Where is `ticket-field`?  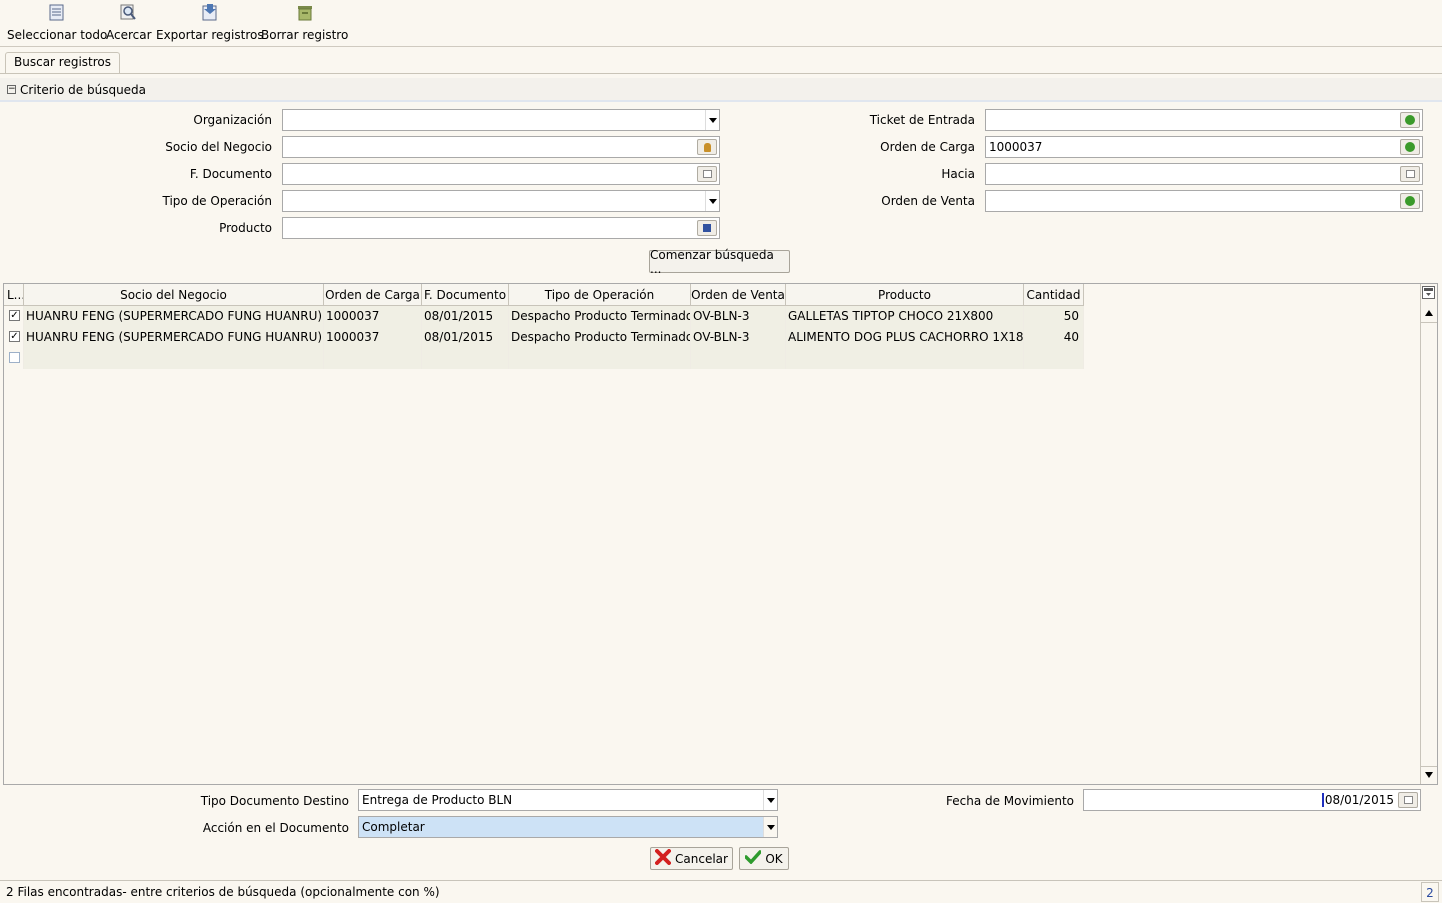
ticket-field is located at coordinates (1204, 120).